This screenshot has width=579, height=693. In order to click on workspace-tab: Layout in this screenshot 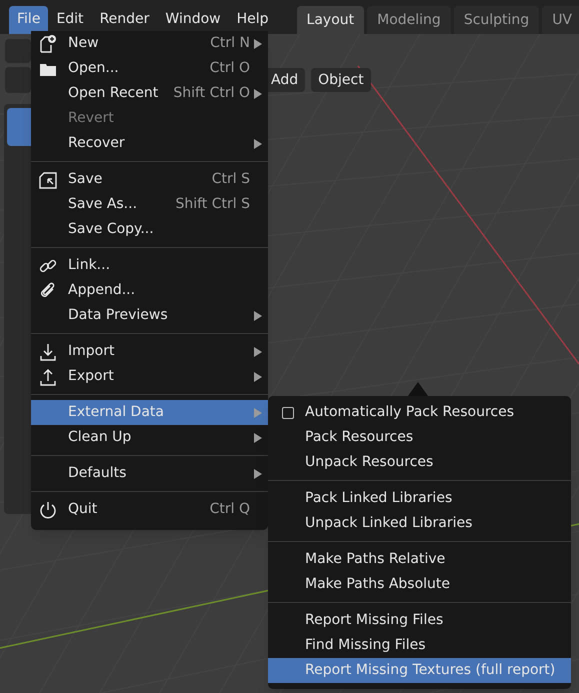, I will do `click(330, 20)`.